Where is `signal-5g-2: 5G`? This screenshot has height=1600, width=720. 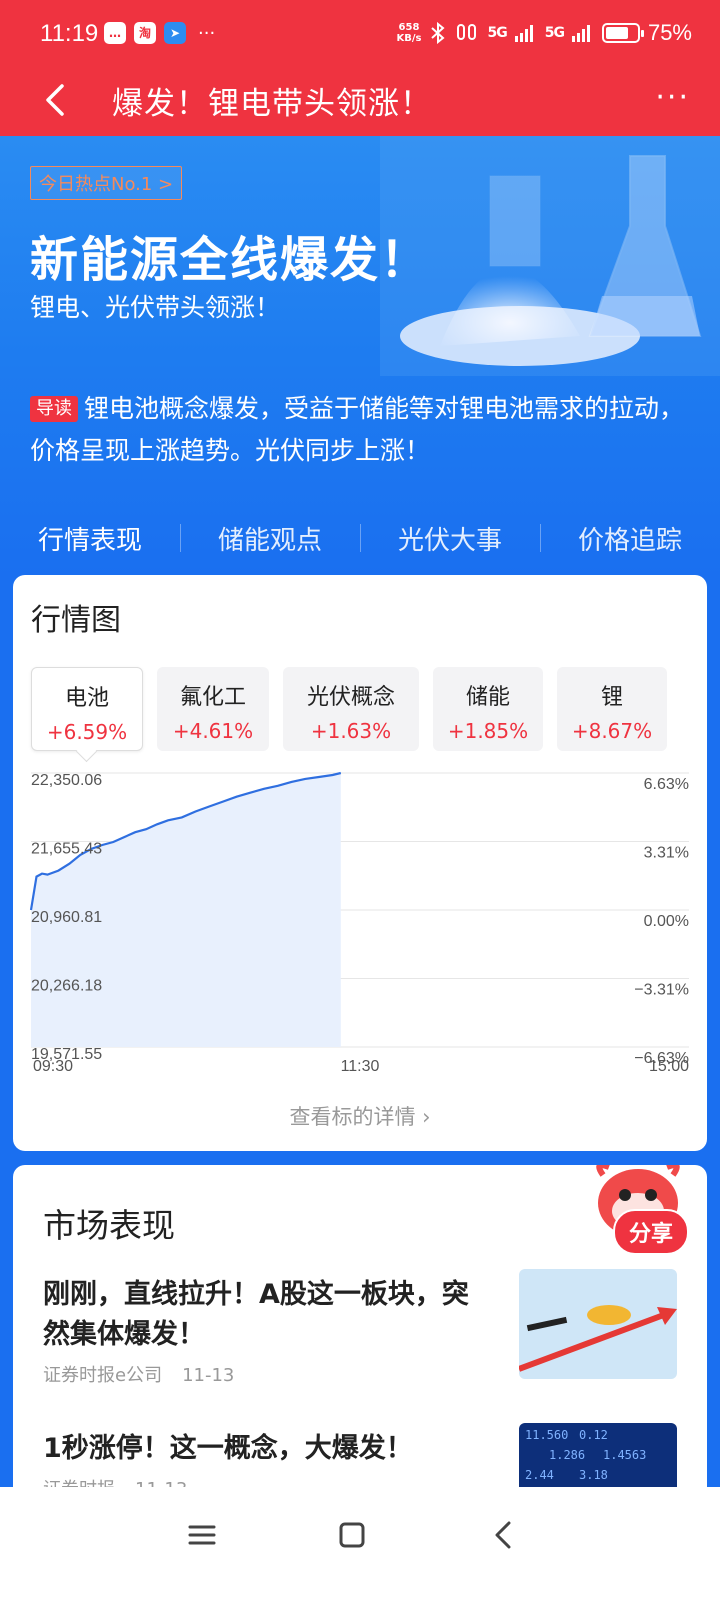 signal-5g-2: 5G is located at coordinates (554, 33).